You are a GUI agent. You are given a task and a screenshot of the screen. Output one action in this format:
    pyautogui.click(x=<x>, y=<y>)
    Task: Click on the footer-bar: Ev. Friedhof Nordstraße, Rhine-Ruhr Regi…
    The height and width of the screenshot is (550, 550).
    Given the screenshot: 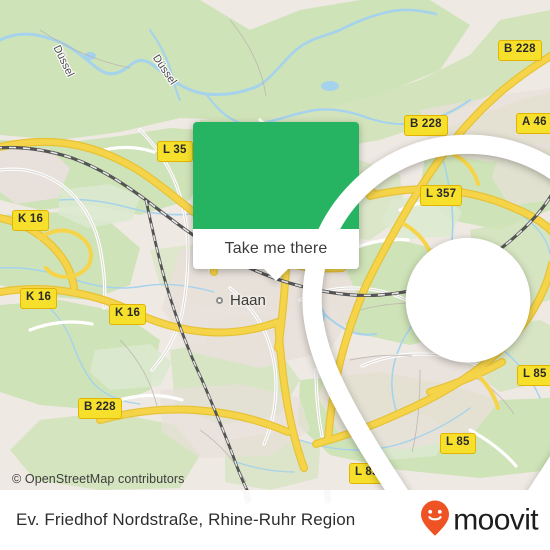 What is the action you would take?
    pyautogui.click(x=275, y=520)
    